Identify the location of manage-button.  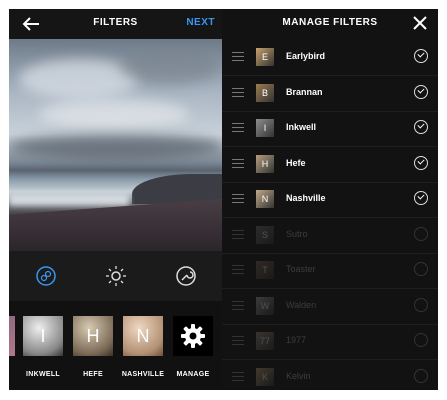
(193, 336).